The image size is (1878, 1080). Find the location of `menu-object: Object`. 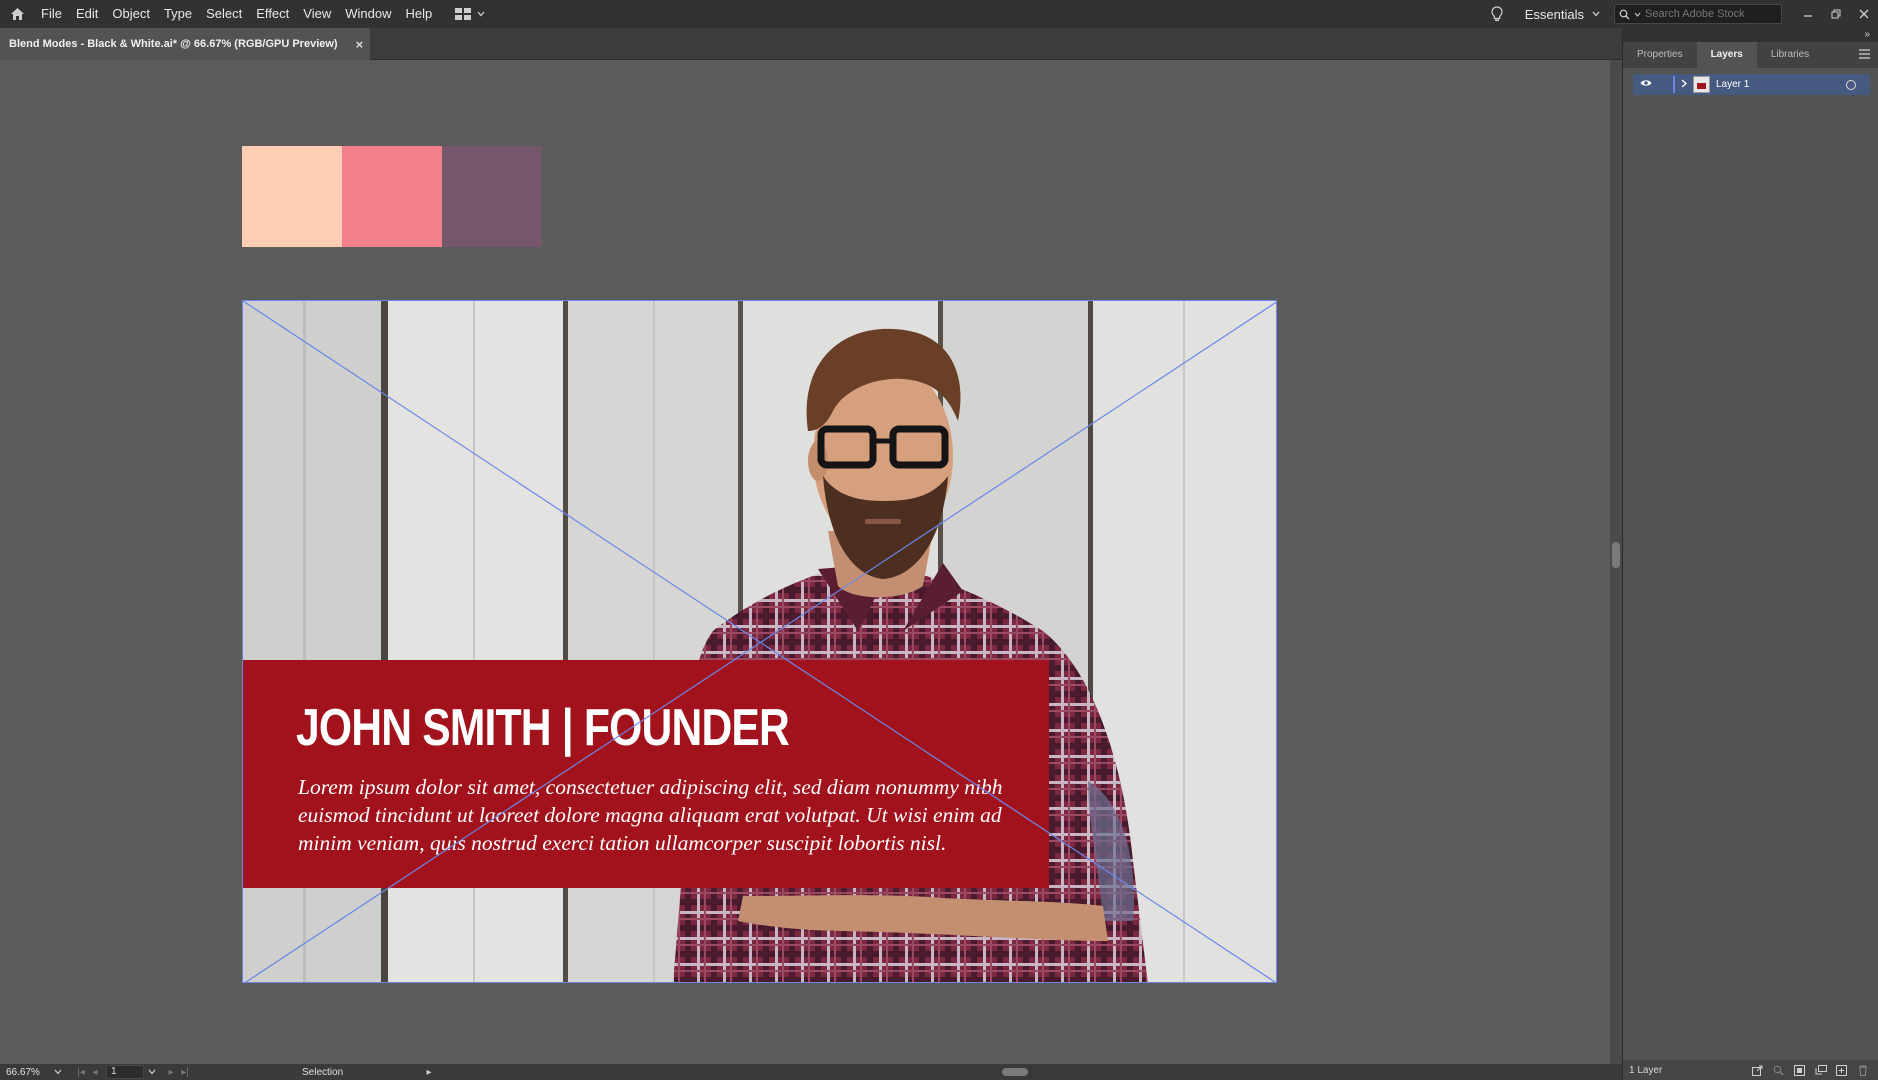

menu-object: Object is located at coordinates (131, 14).